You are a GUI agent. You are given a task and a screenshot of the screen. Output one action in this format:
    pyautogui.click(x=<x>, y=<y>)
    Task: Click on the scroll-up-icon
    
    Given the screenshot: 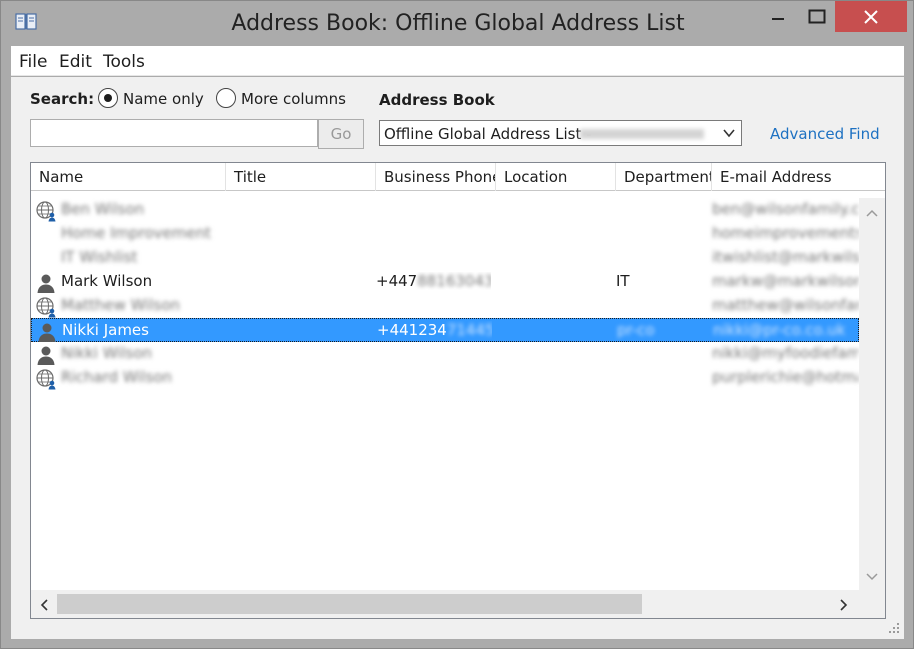 What is the action you would take?
    pyautogui.click(x=872, y=213)
    